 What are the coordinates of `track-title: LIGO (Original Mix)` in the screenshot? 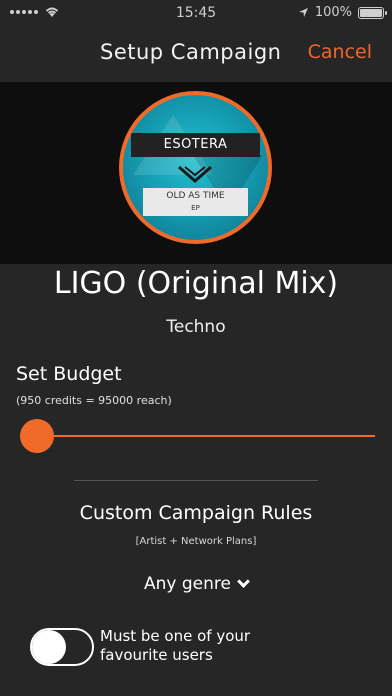 It's located at (196, 283).